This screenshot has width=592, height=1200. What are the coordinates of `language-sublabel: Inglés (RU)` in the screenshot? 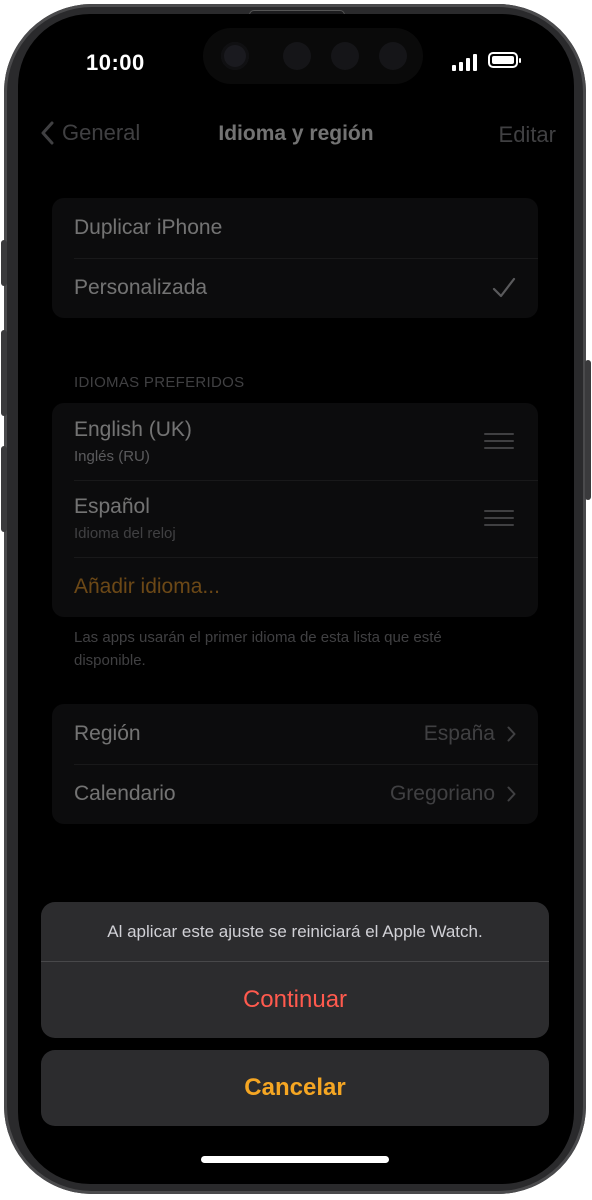 It's located at (112, 456).